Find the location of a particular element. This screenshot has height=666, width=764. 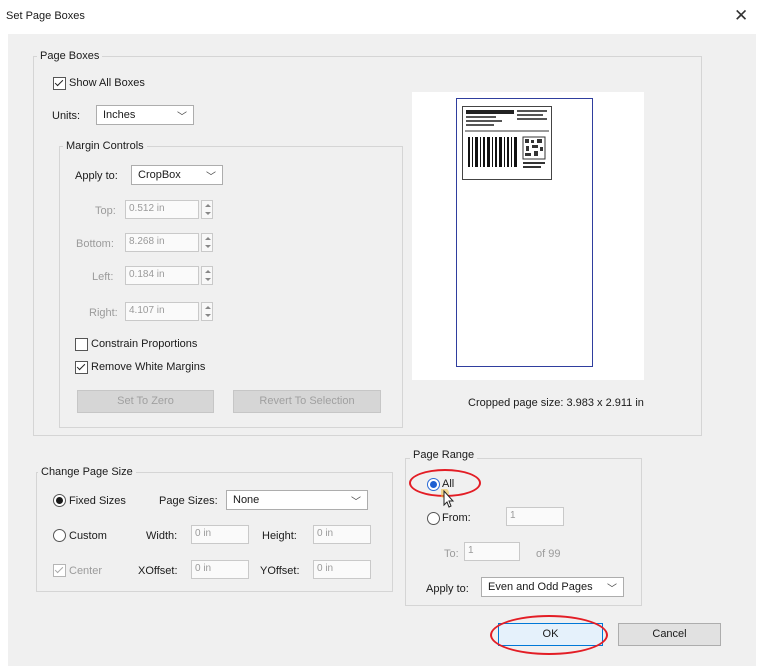

left-input: 0.184 in is located at coordinates (162, 275).